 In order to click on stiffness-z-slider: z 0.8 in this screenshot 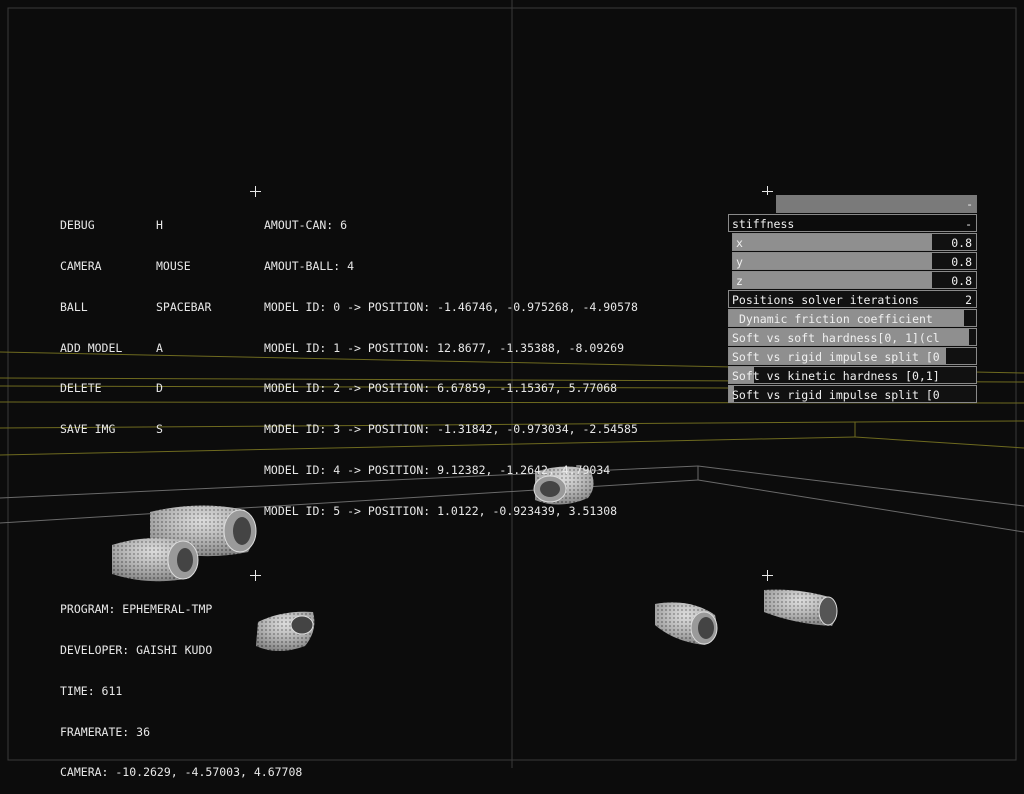, I will do `click(854, 280)`.